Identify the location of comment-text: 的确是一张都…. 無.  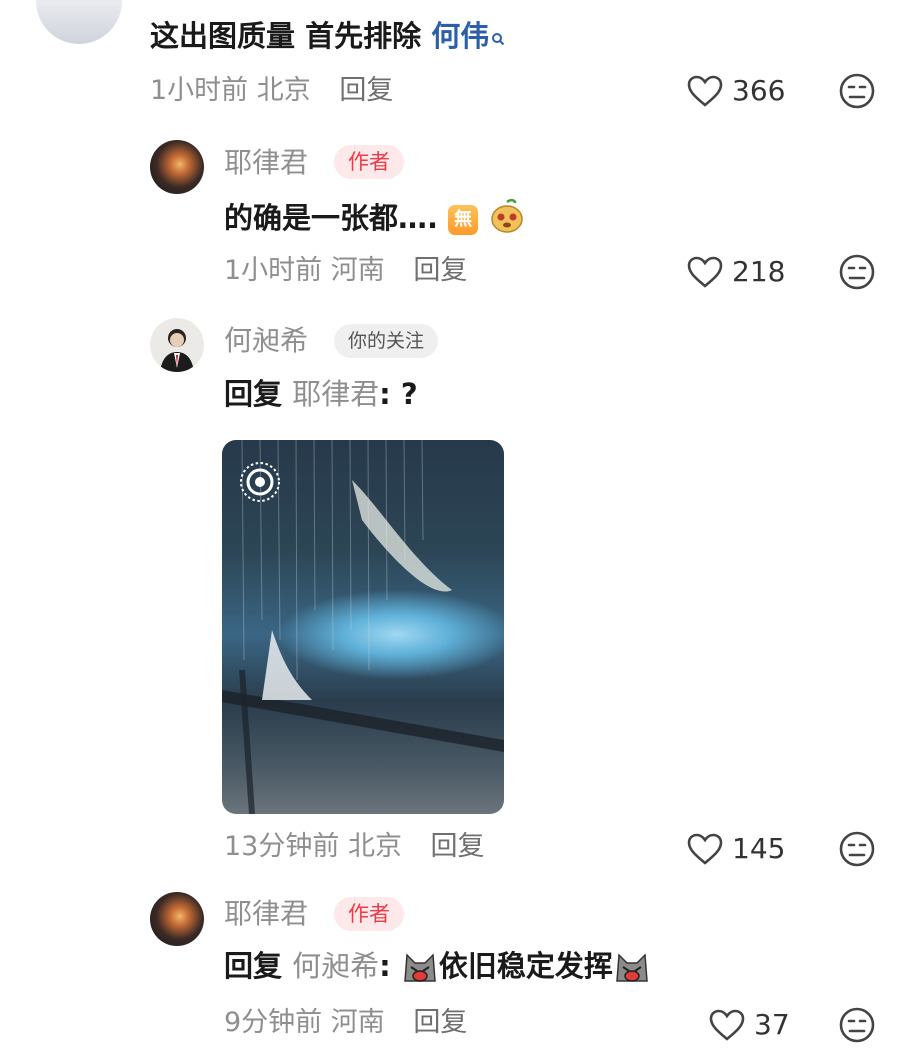
(375, 220).